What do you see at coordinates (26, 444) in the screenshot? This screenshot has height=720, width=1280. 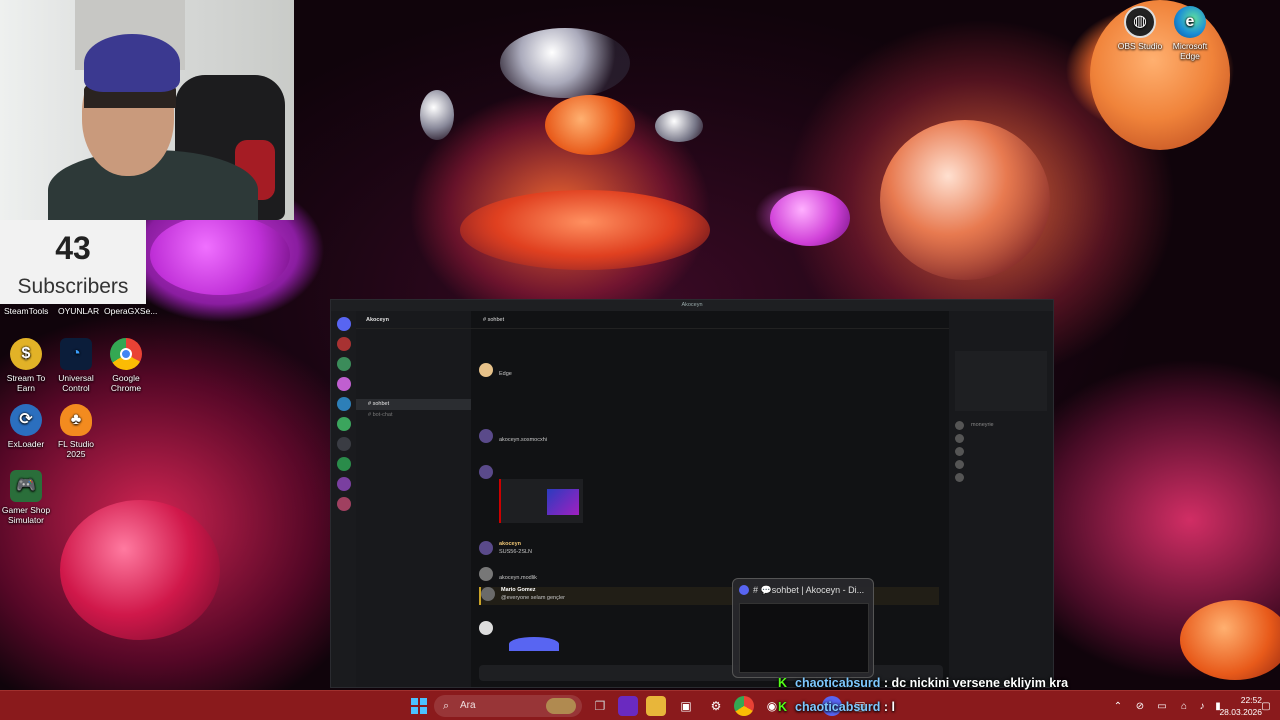 I see `desktop-icon-label: ExLoader` at bounding box center [26, 444].